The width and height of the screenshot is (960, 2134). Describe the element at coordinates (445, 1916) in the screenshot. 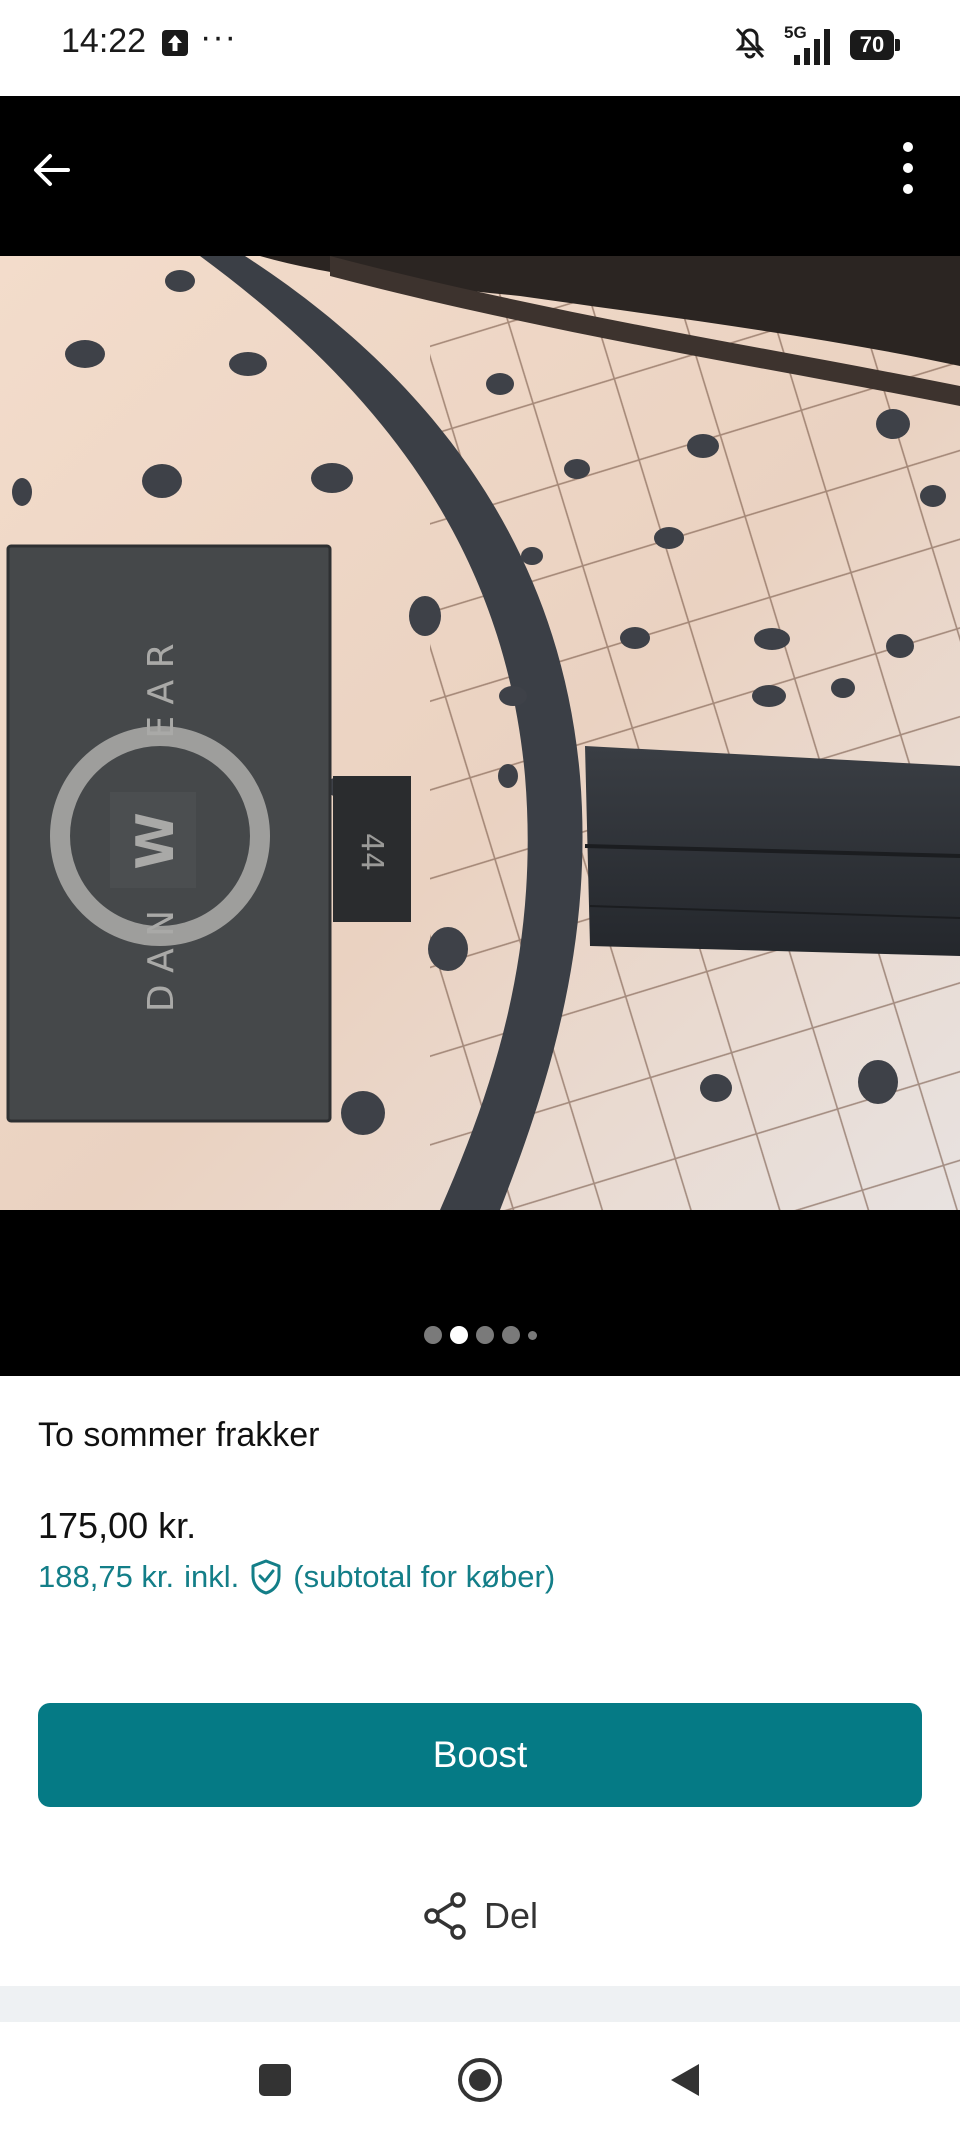

I see `share-icon` at that location.